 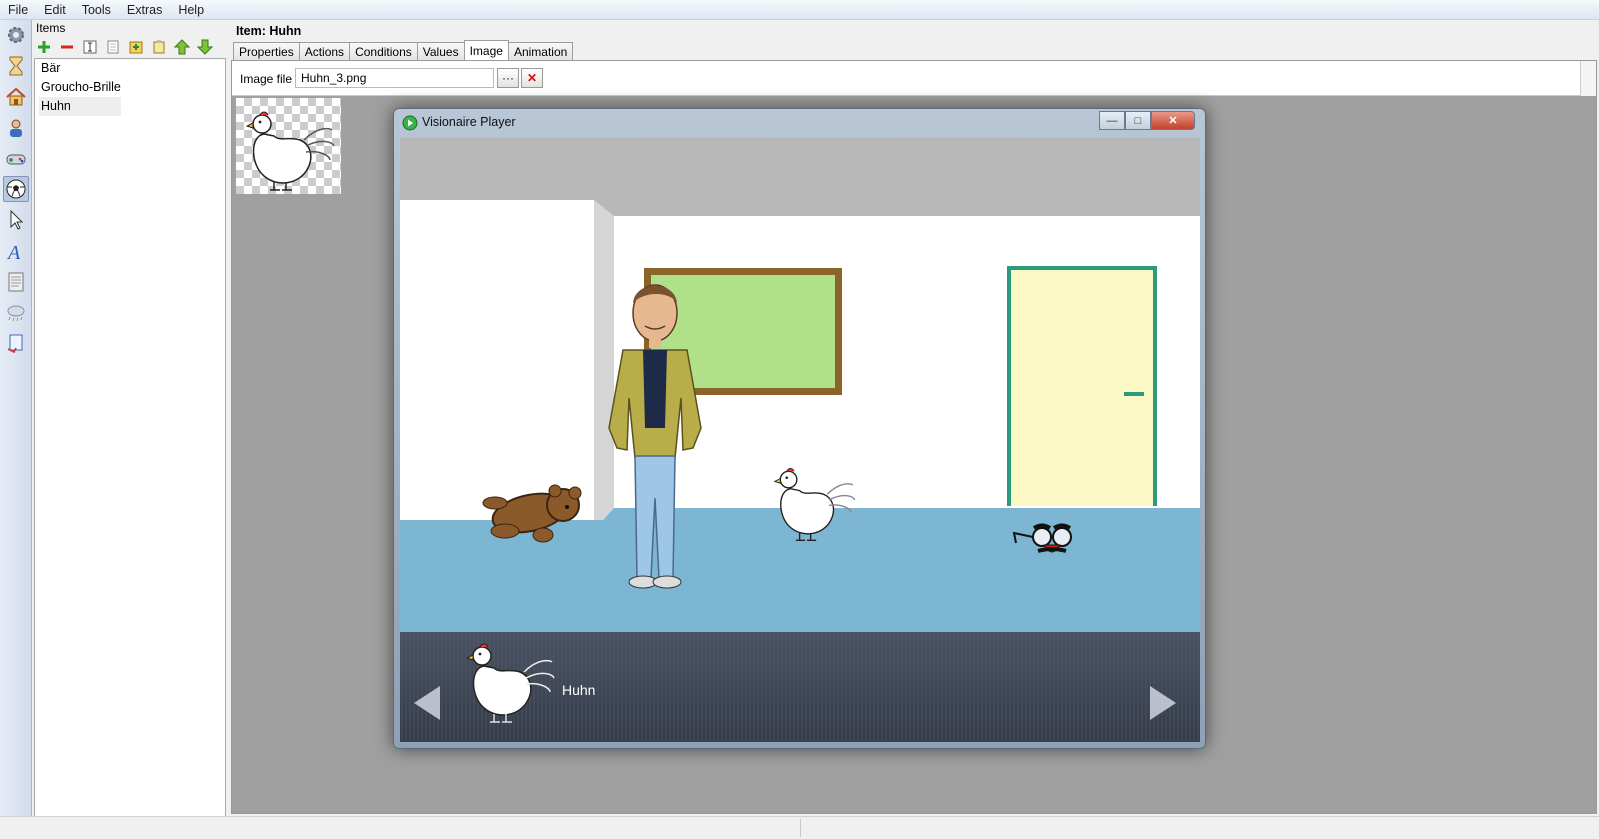 What do you see at coordinates (1112, 120) in the screenshot?
I see `minimize-button: —` at bounding box center [1112, 120].